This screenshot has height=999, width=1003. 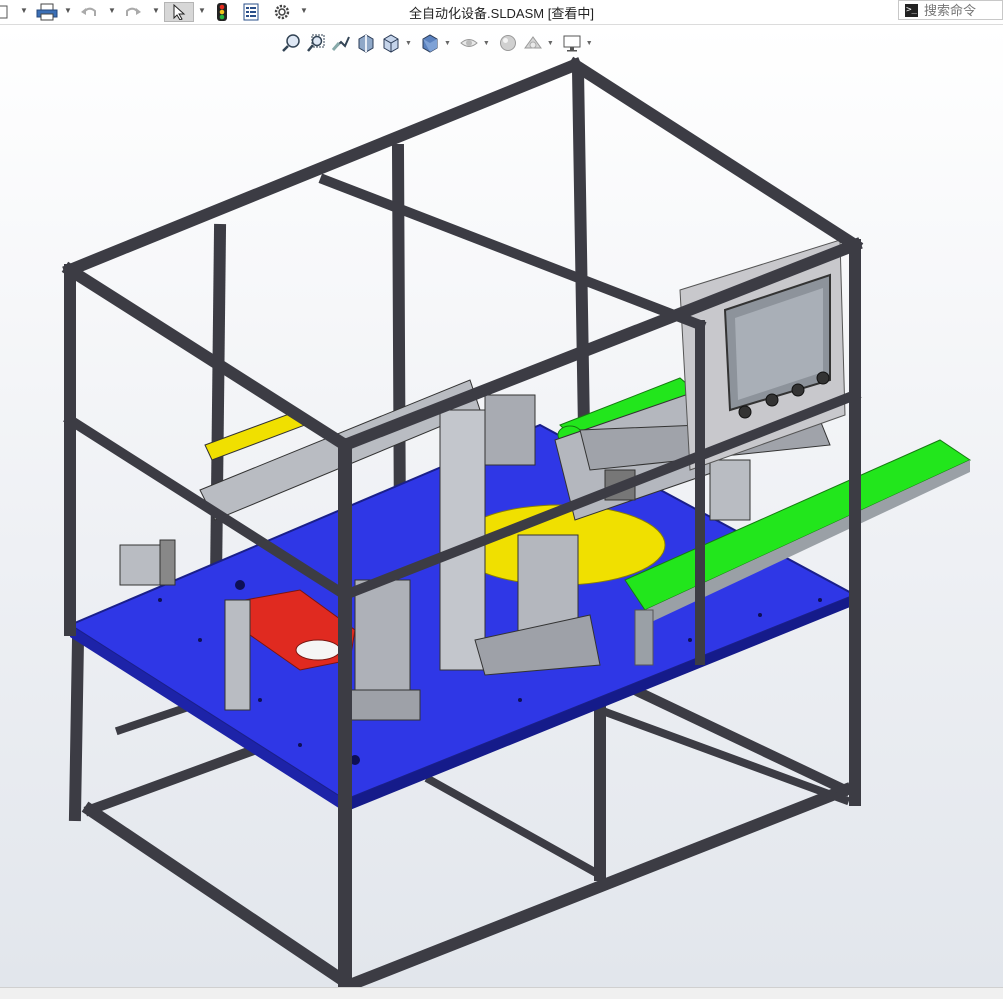 I want to click on print-button, so click(x=47, y=12).